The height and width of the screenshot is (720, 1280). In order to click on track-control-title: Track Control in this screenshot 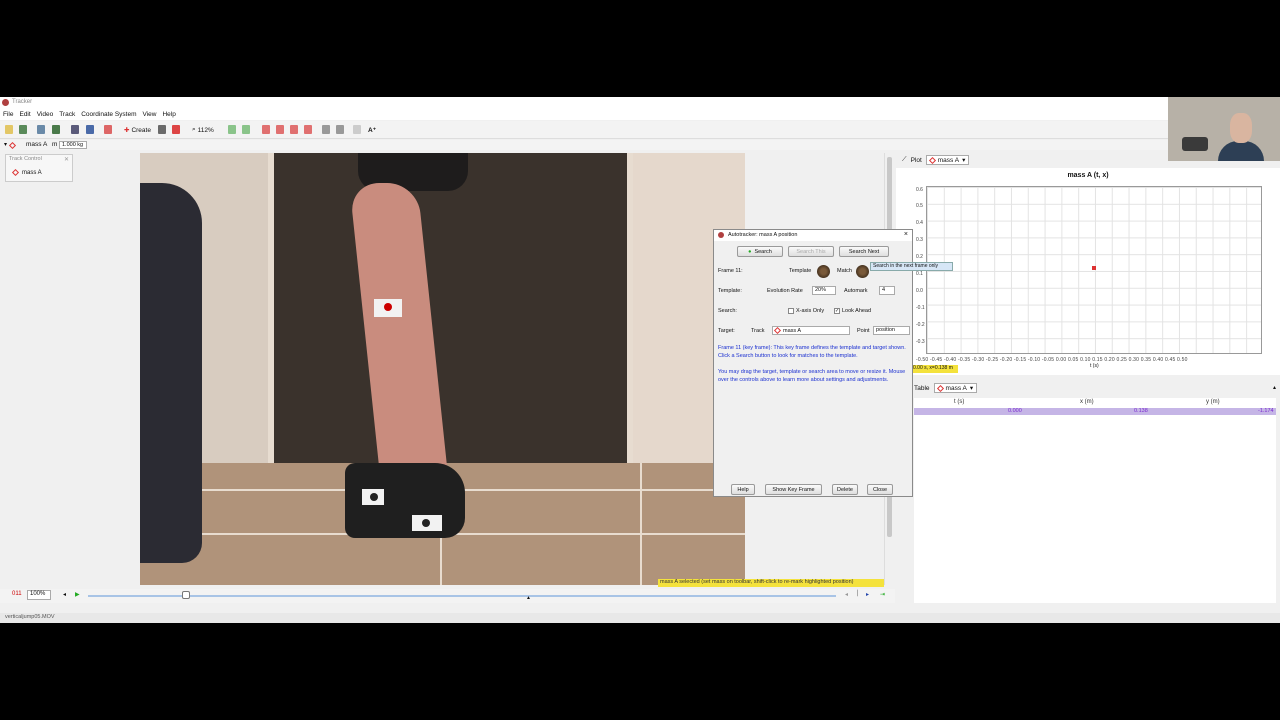, I will do `click(25, 159)`.